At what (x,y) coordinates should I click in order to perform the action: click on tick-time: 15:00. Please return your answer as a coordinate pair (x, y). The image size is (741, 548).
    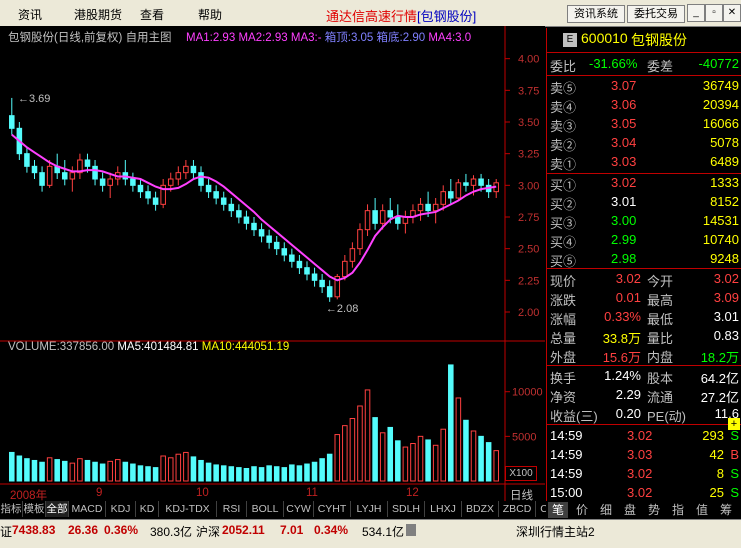
    Looking at the image, I should click on (566, 492).